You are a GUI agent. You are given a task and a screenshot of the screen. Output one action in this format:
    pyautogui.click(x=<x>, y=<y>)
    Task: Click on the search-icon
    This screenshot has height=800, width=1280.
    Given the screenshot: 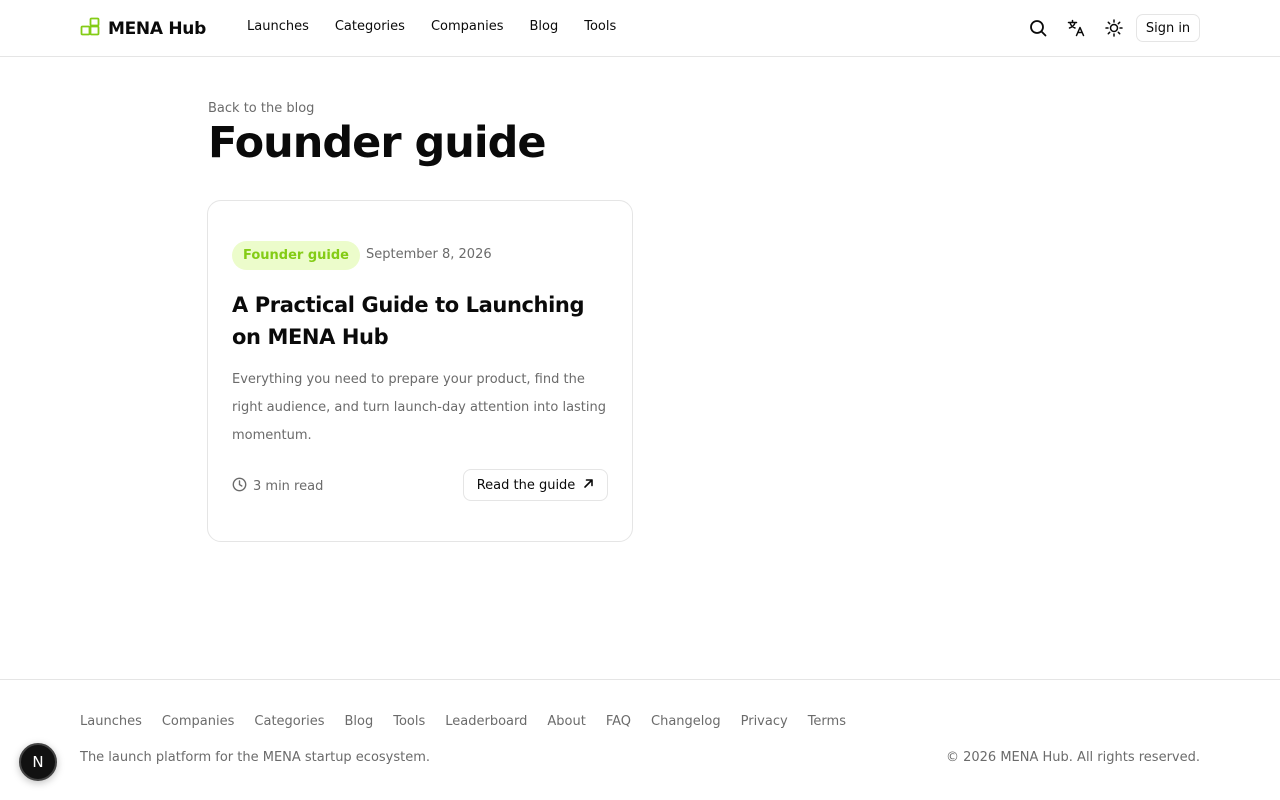 What is the action you would take?
    pyautogui.click(x=1038, y=28)
    